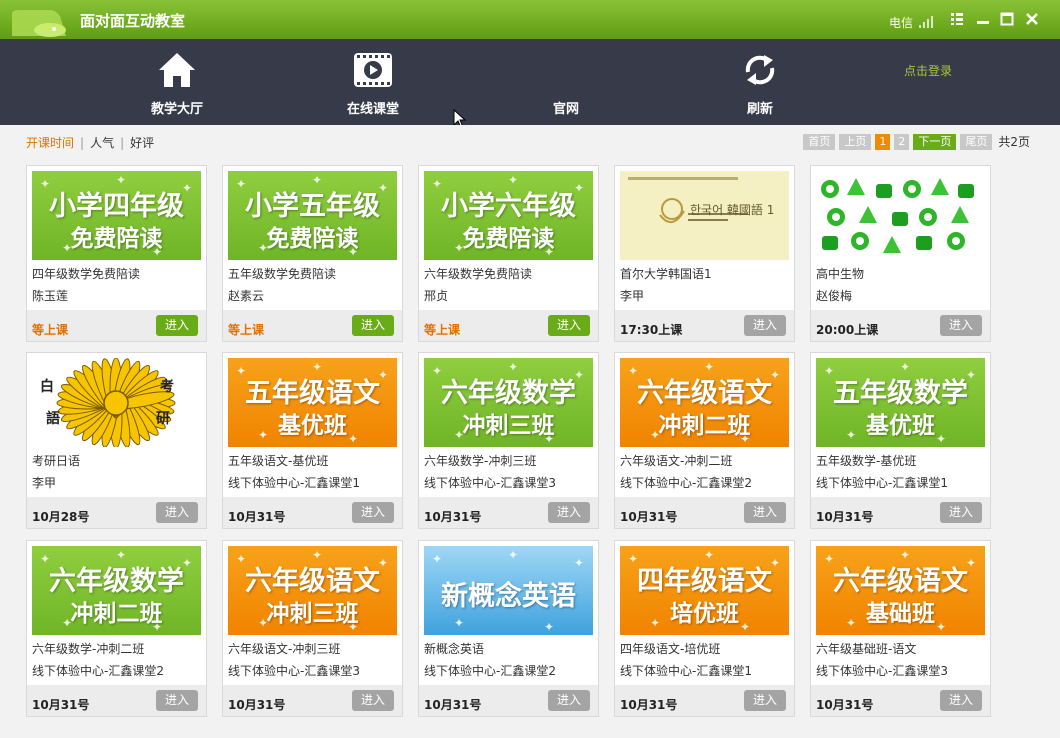  I want to click on maximize-icon, so click(1007, 19).